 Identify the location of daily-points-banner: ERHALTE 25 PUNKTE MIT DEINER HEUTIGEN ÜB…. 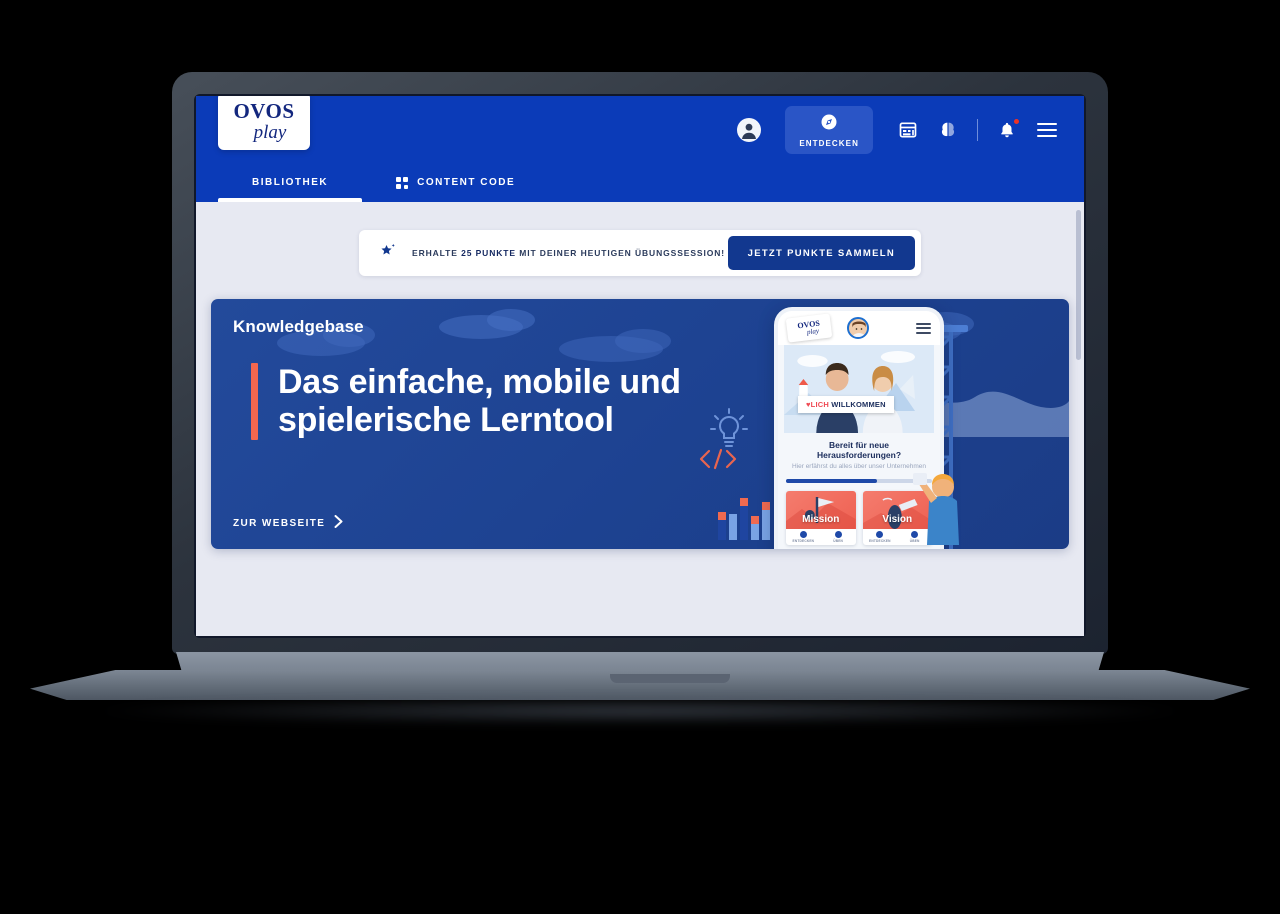
(640, 253).